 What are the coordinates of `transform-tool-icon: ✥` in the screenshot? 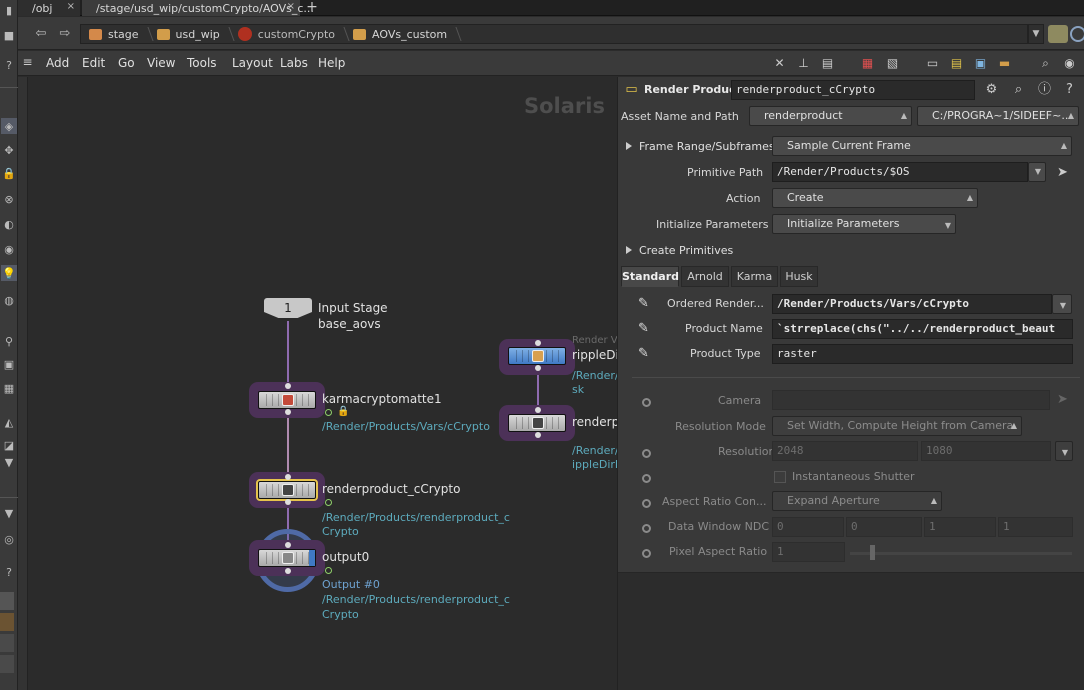 It's located at (9, 150).